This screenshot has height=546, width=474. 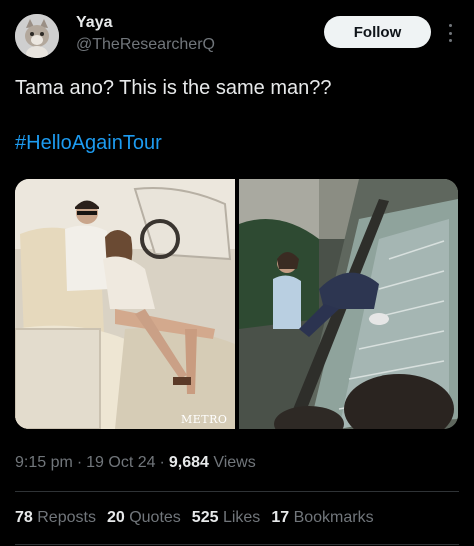 What do you see at coordinates (205, 517) in the screenshot?
I see `likes-count: 525` at bounding box center [205, 517].